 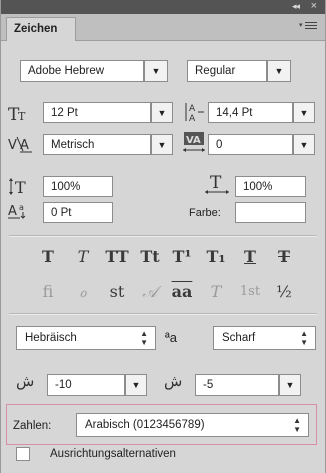 I want to click on font-family-field: Adobe Hebrew, so click(x=82, y=71).